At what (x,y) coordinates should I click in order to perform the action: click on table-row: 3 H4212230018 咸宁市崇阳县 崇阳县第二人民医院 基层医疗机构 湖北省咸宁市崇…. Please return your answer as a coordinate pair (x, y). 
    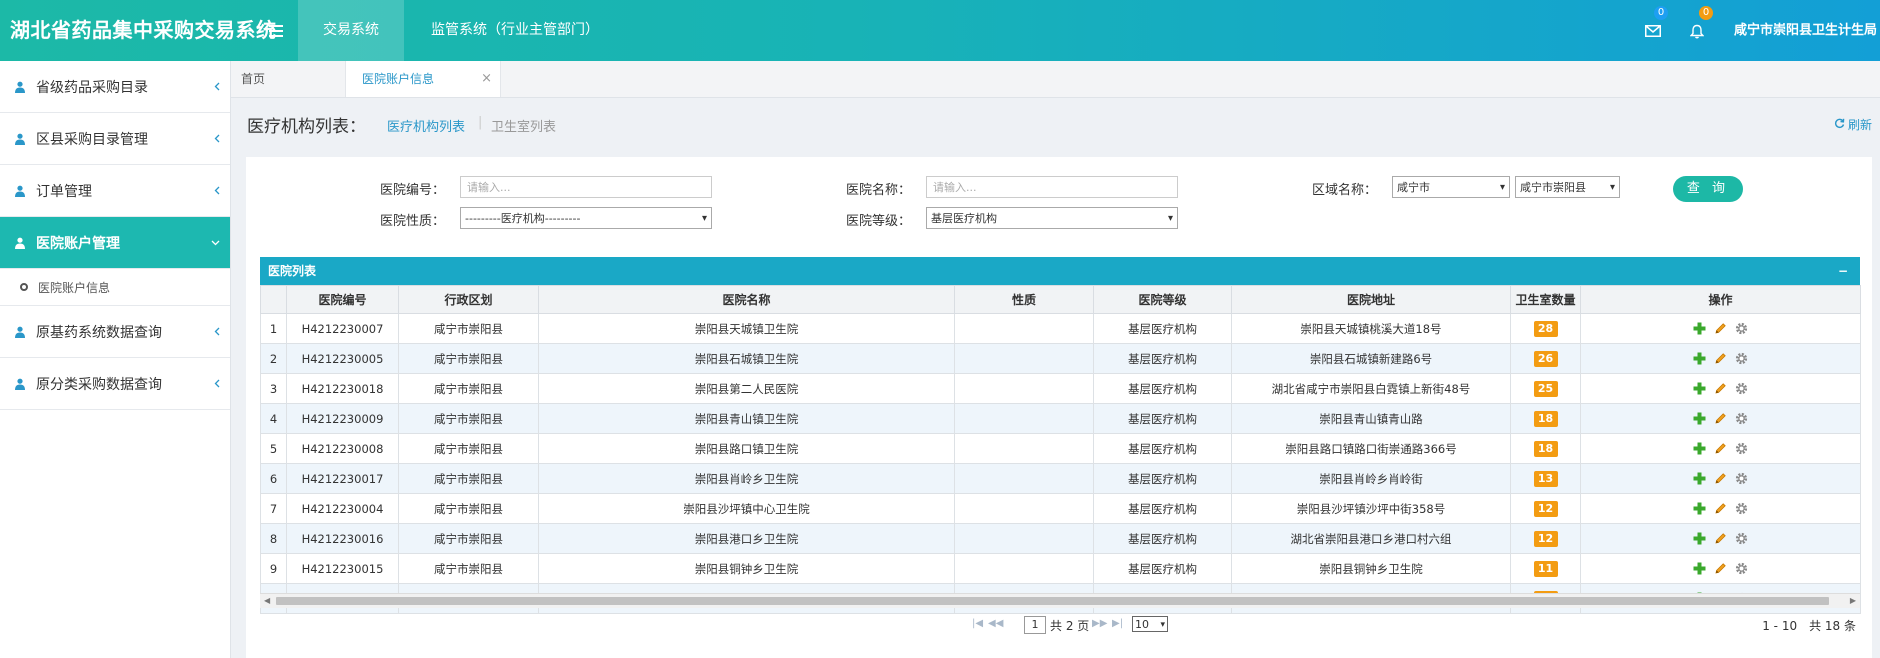
    Looking at the image, I should click on (1060, 388).